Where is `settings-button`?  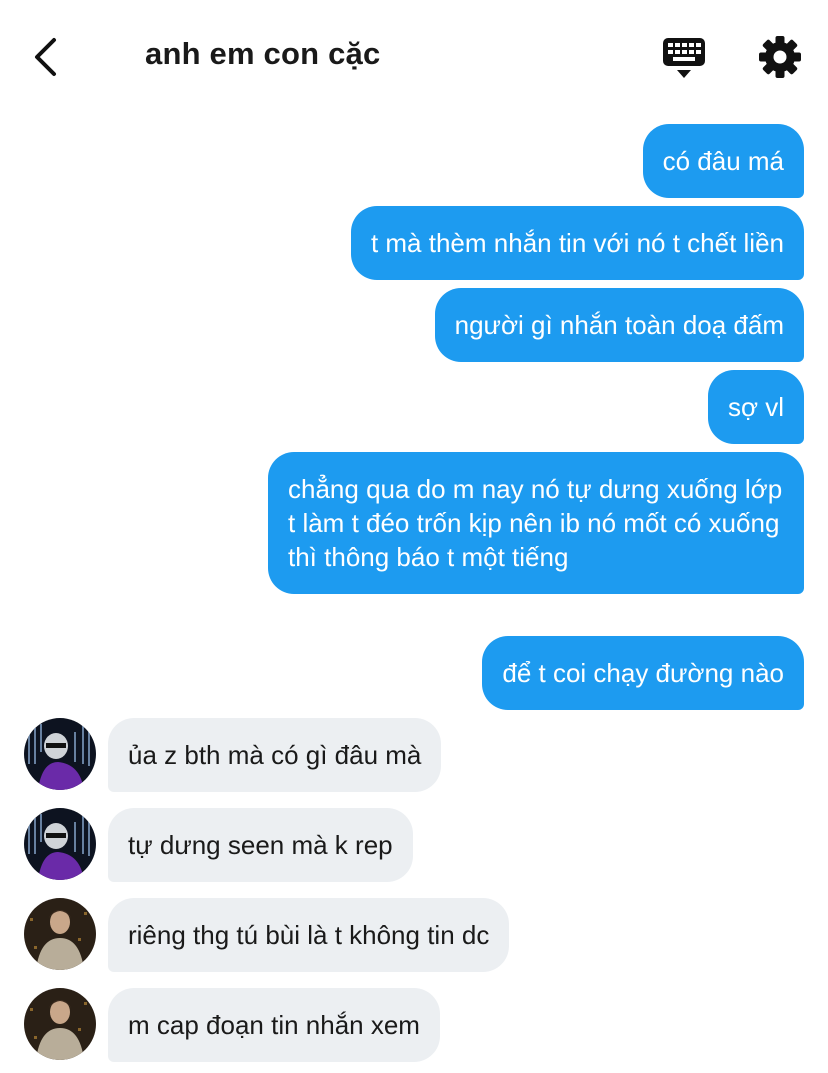
settings-button is located at coordinates (780, 57).